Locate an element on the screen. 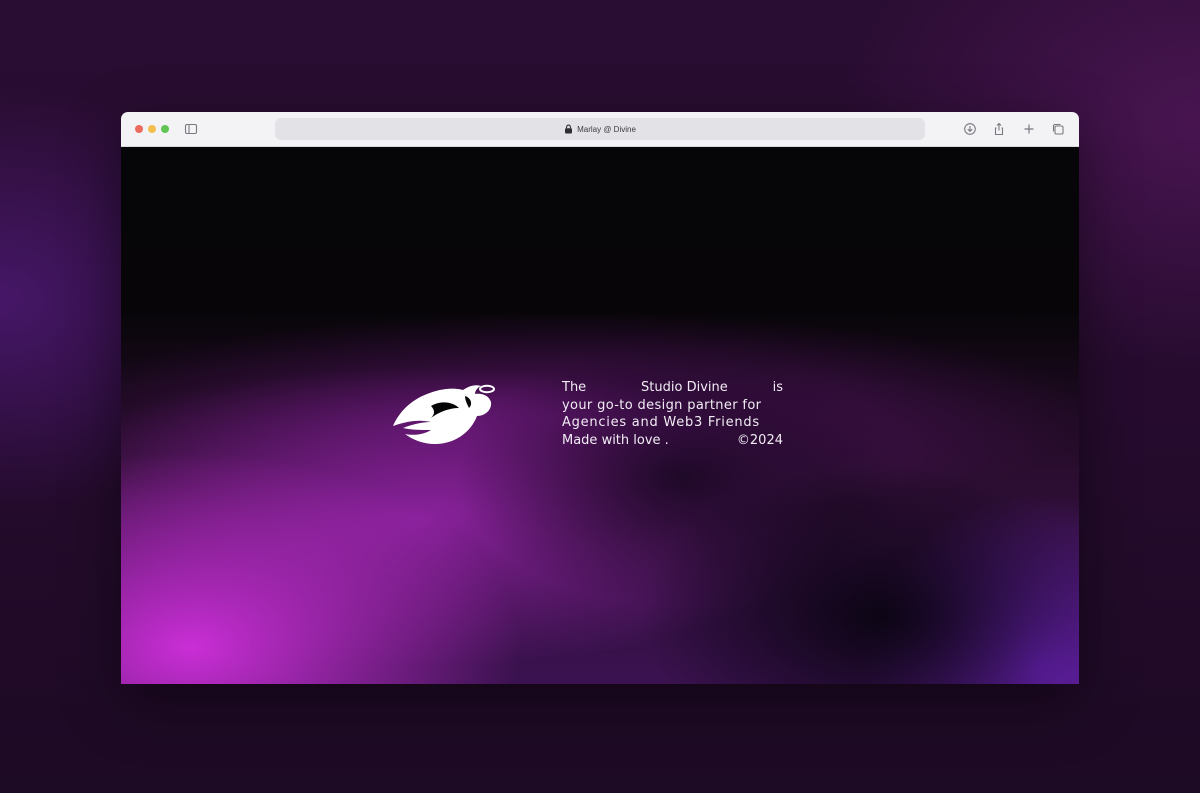 This screenshot has width=1200, height=793. tagline-row-1: The Studio Divine is is located at coordinates (672, 388).